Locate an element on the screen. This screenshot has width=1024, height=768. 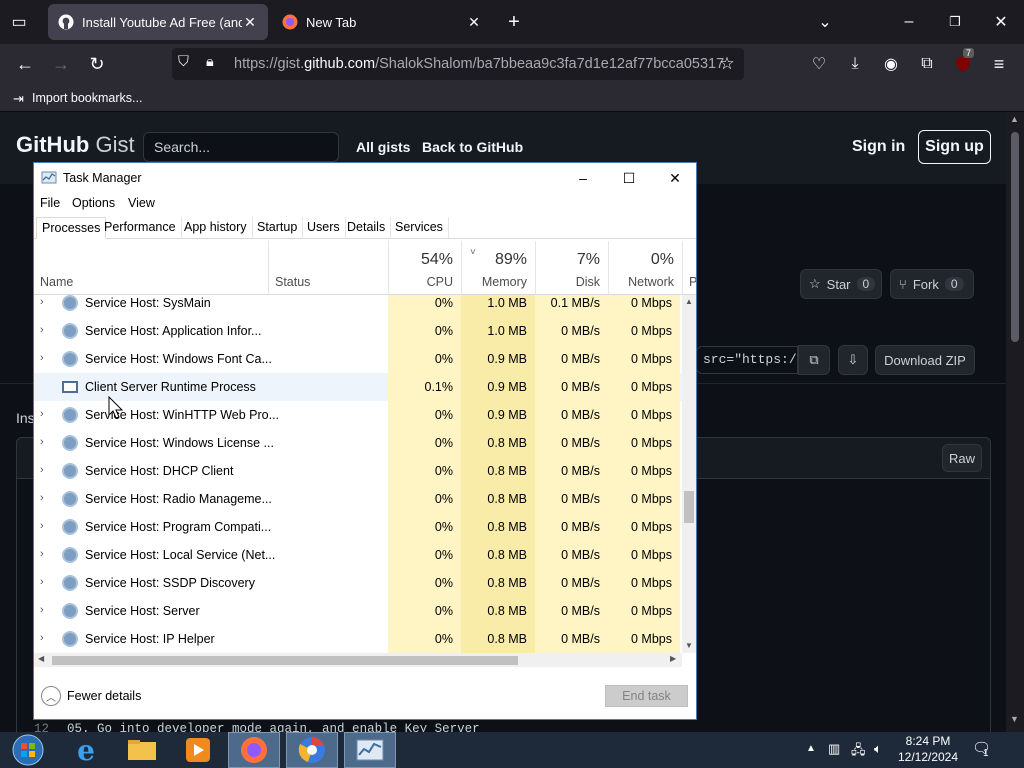
column-name: Name is located at coordinates (56, 282).